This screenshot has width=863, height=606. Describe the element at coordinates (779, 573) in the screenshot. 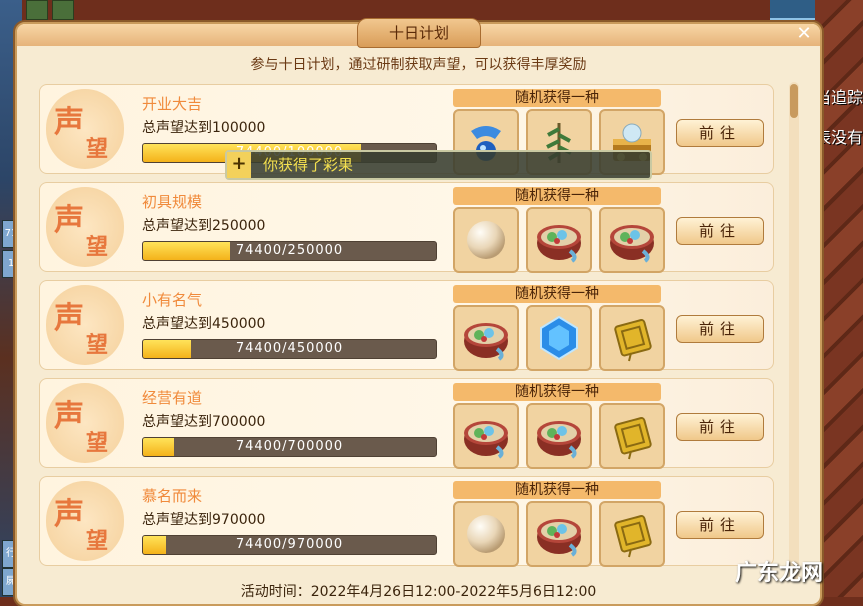

I see `watermark: 广东龙网` at that location.